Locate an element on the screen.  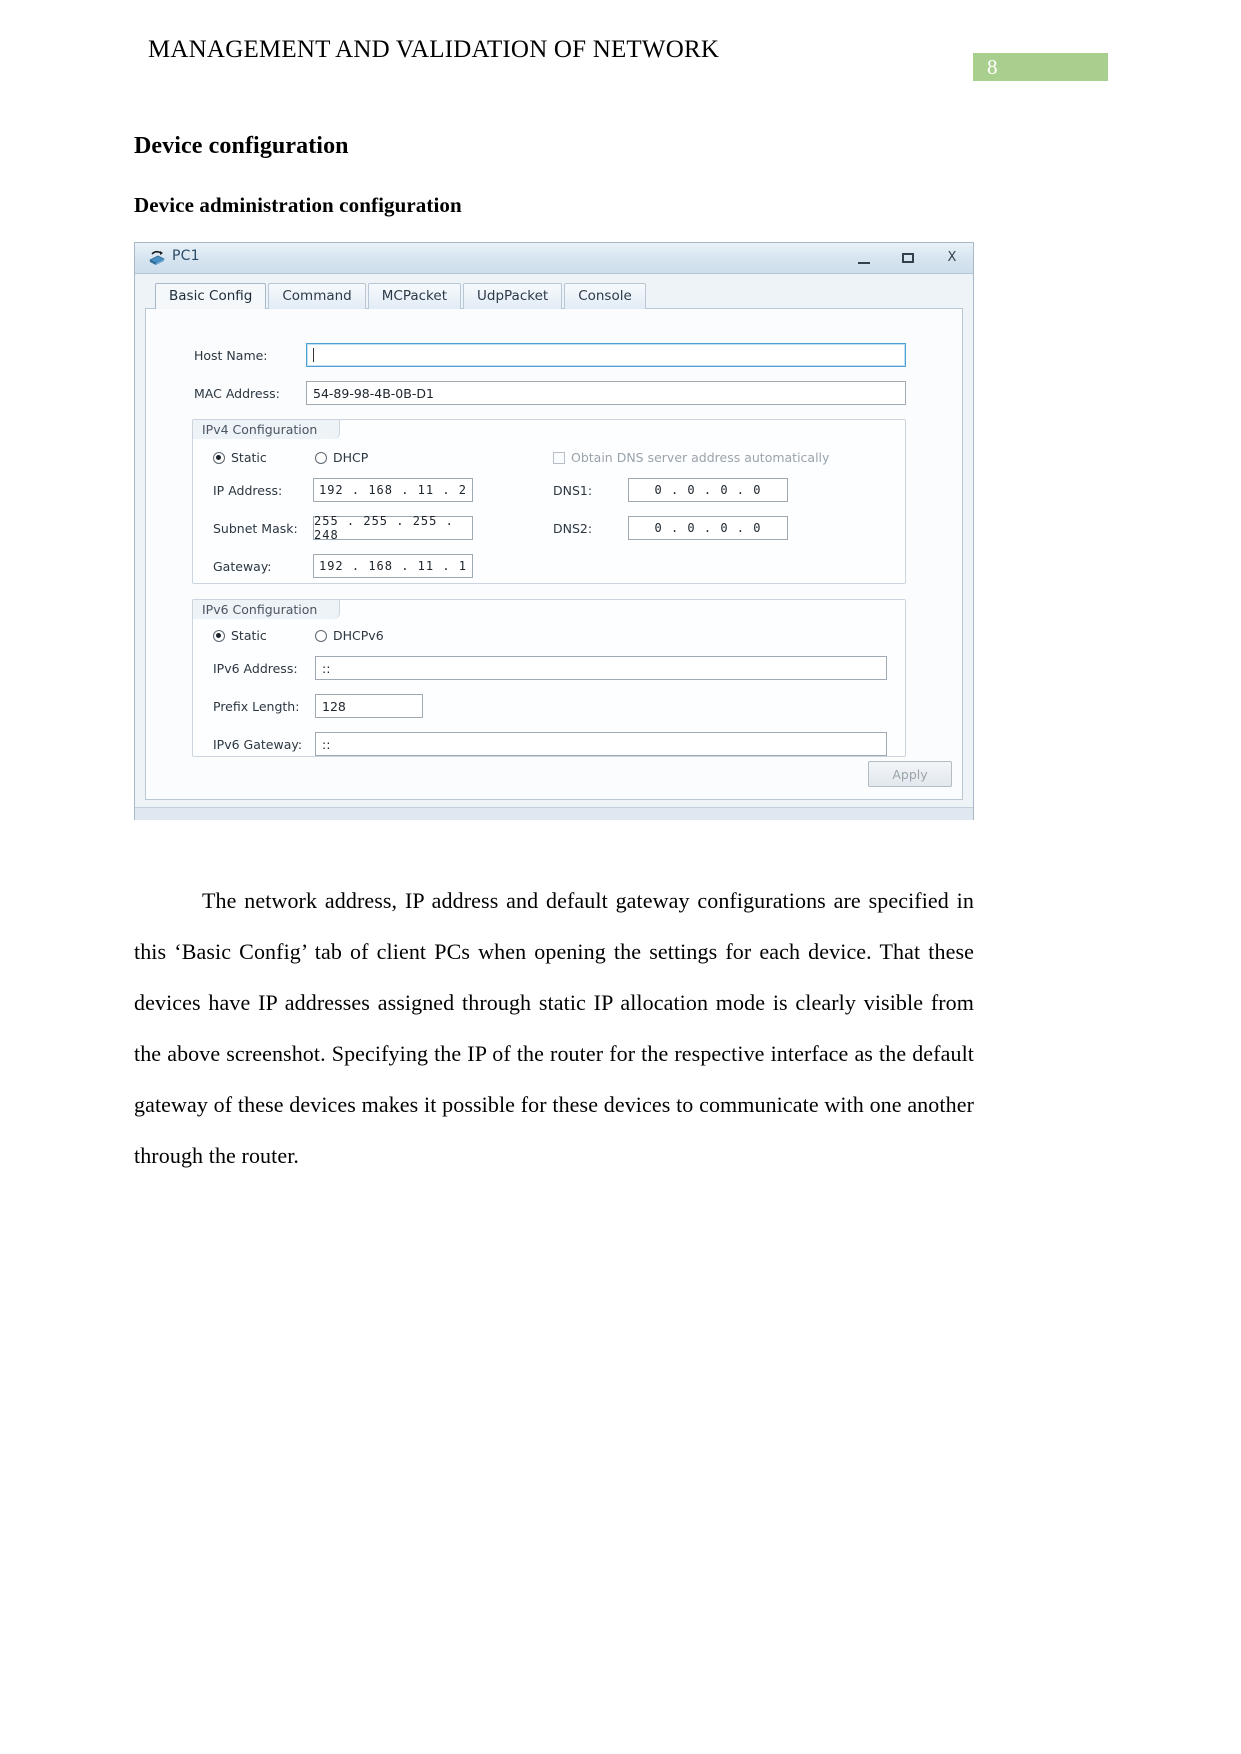
ipv6-dhcpv6-radio-option: DHCPv6 is located at coordinates (349, 635).